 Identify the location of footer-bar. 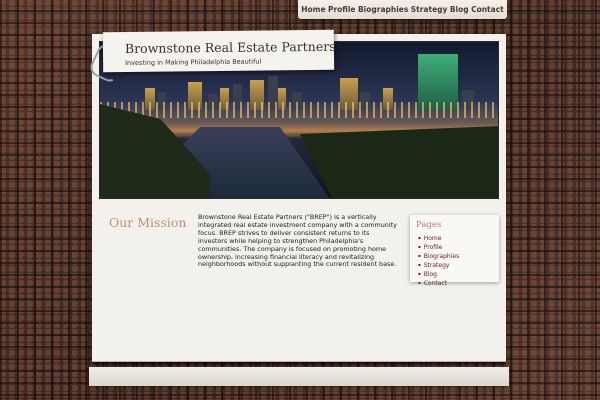
(299, 376).